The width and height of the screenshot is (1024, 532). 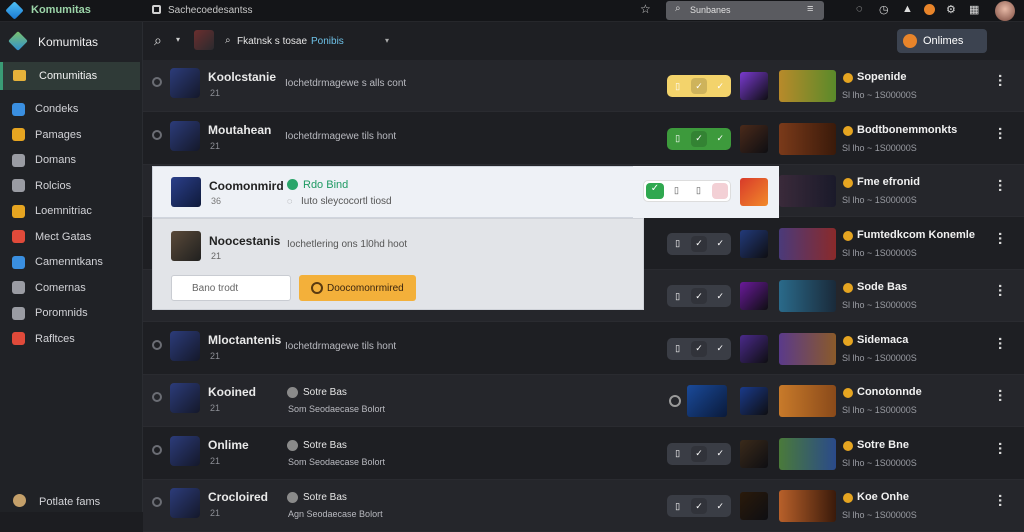 I want to click on chat-icon: ◌, so click(x=859, y=9).